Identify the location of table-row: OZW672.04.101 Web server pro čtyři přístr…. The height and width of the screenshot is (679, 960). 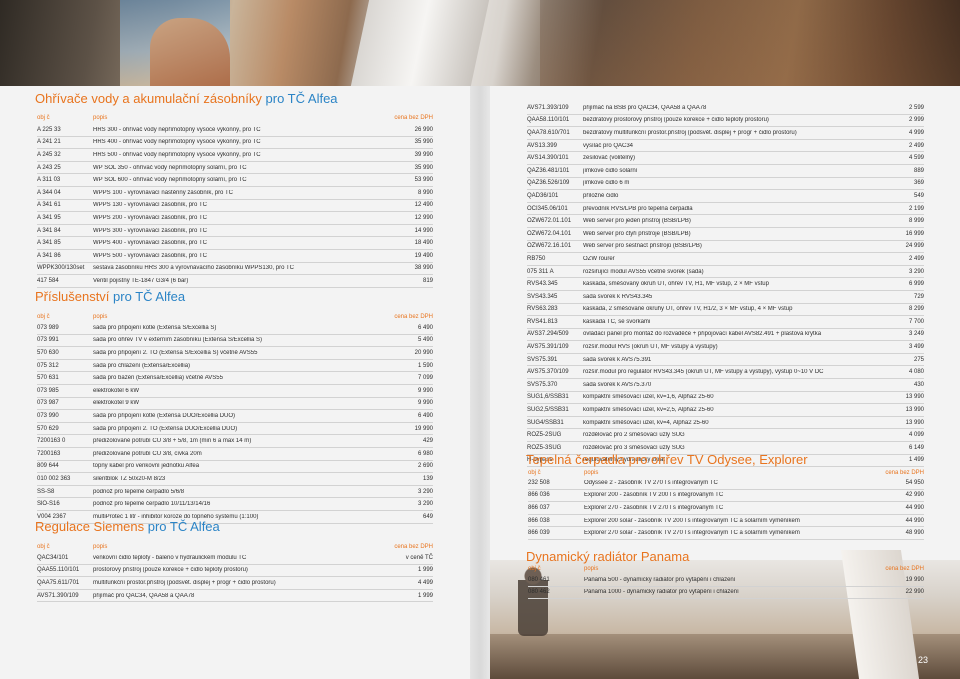
(725, 234).